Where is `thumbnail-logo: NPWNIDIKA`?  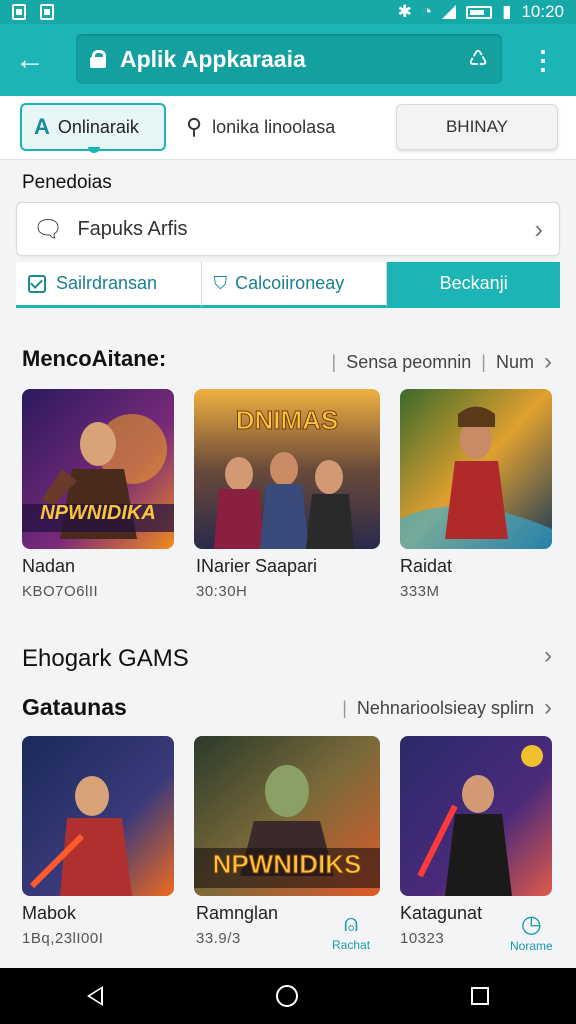
thumbnail-logo: NPWNIDIKA is located at coordinates (98, 513).